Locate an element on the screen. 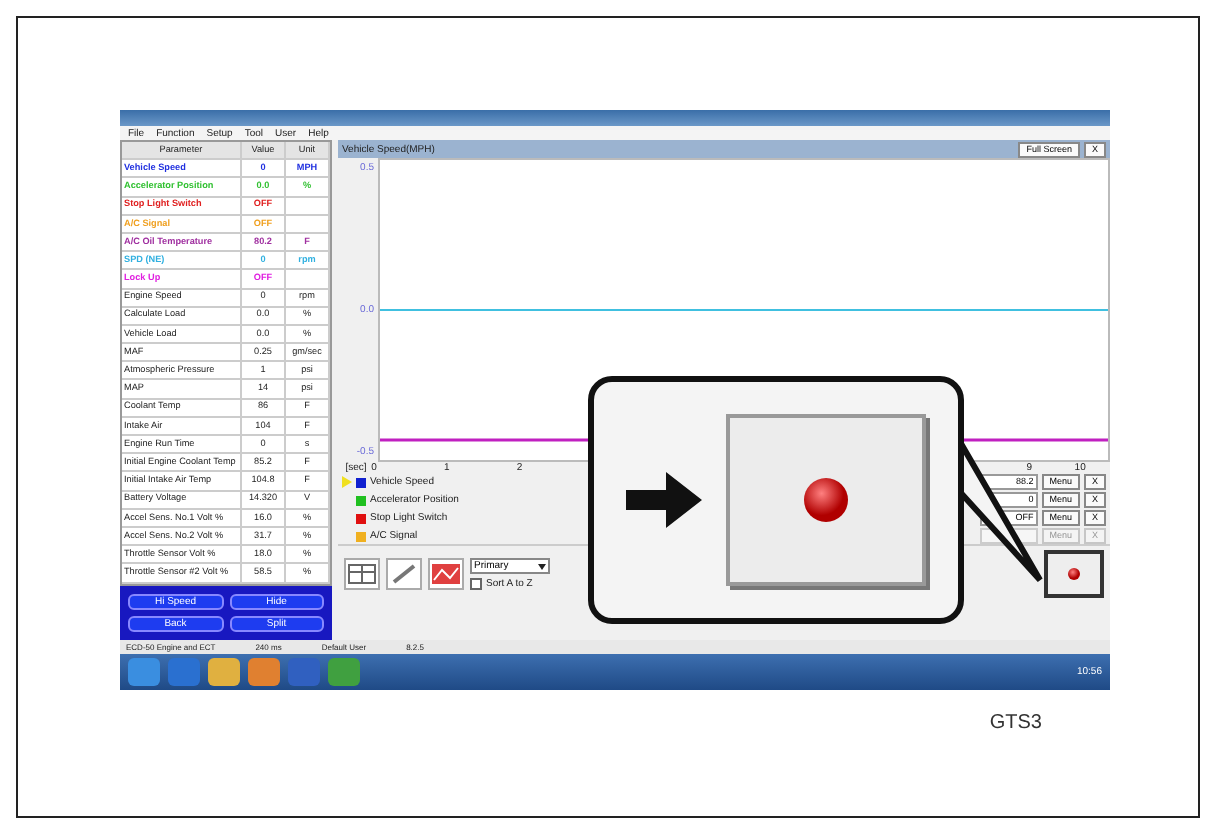  record-button is located at coordinates (1074, 574).